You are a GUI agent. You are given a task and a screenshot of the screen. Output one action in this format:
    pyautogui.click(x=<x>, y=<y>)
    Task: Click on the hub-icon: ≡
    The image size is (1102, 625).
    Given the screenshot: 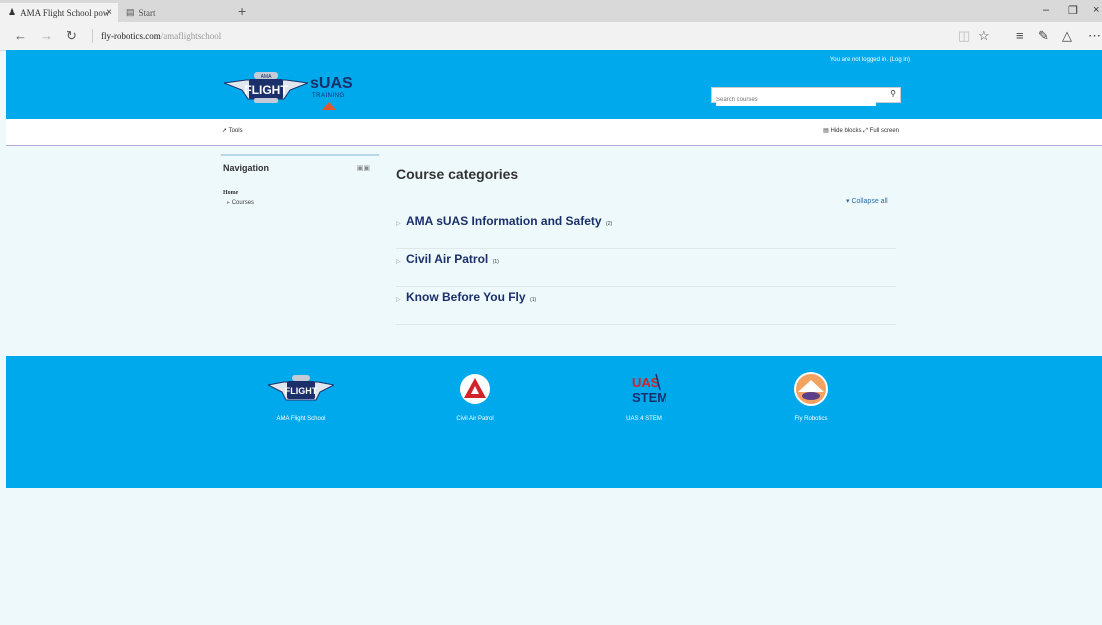 What is the action you would take?
    pyautogui.click(x=1020, y=35)
    